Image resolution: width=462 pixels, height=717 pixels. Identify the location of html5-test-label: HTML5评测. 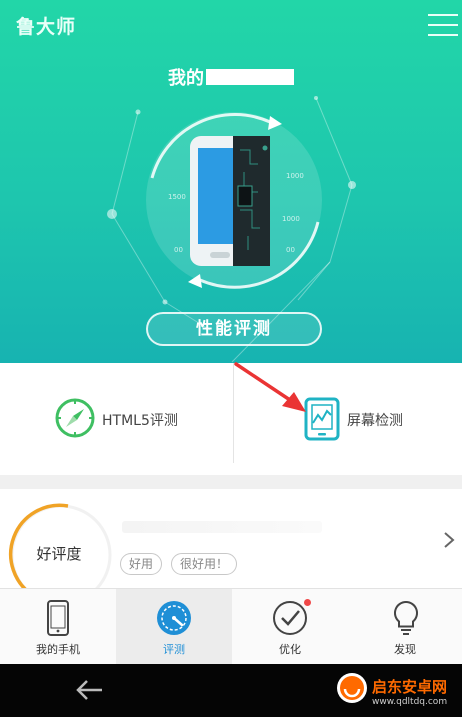
(140, 421).